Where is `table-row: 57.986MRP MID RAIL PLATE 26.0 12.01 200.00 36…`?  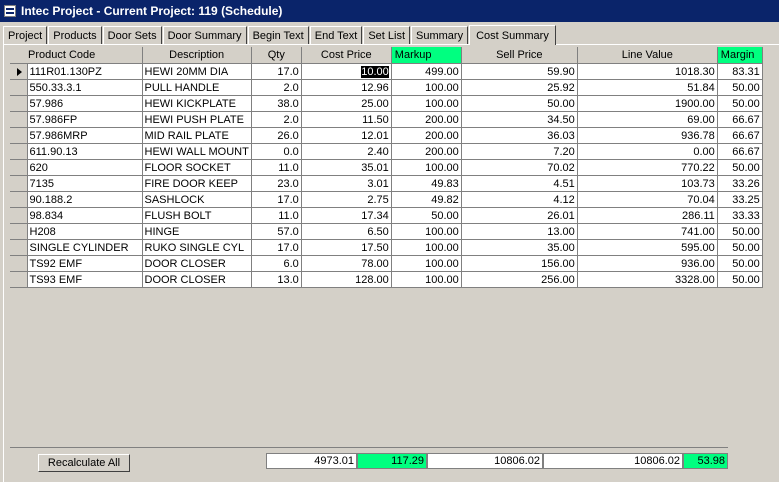
table-row: 57.986MRP MID RAIL PLATE 26.0 12.01 200.00 36… is located at coordinates (386, 135).